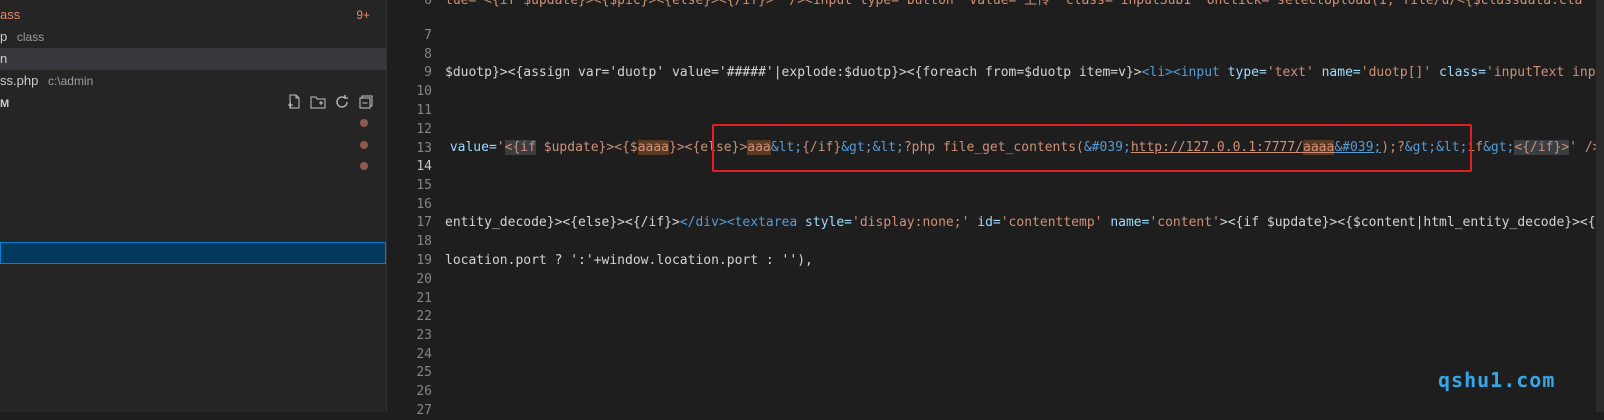  What do you see at coordinates (500, 147) in the screenshot?
I see `code-token: '` at bounding box center [500, 147].